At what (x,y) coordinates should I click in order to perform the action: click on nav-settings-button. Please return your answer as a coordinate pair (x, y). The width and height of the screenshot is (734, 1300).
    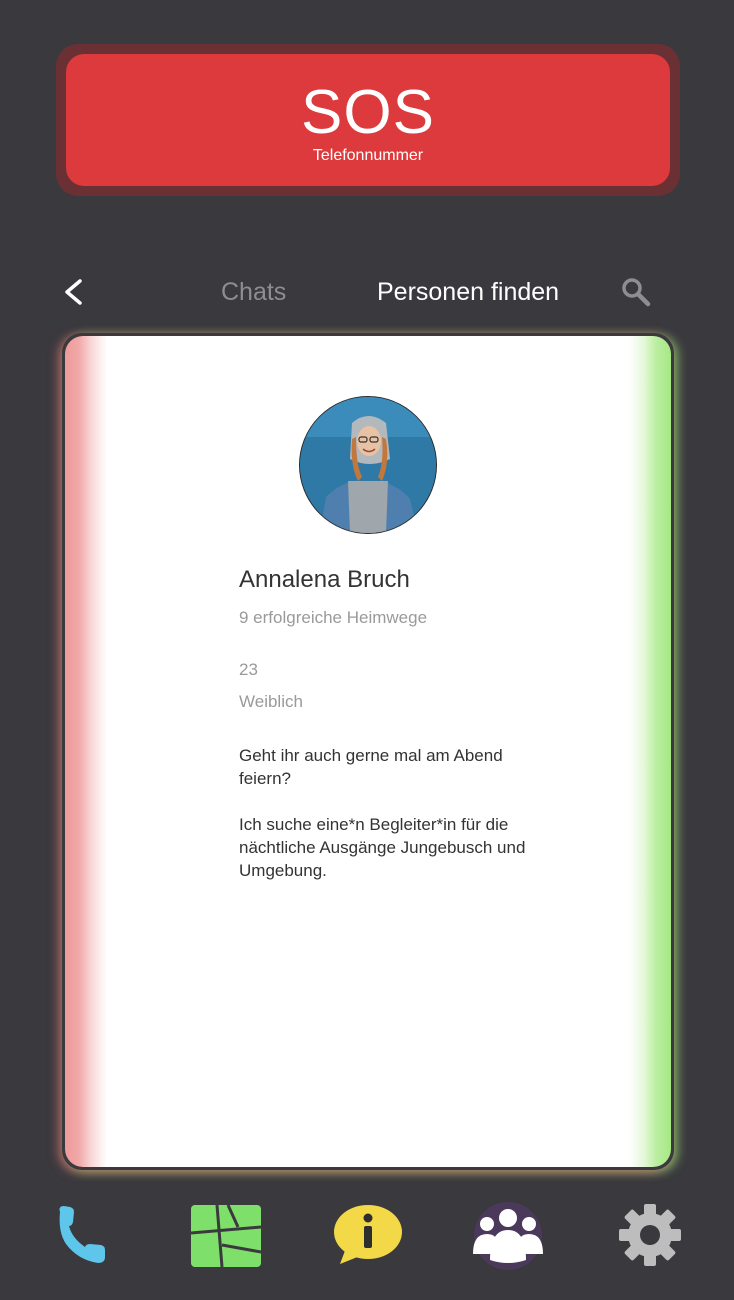
    Looking at the image, I should click on (650, 1235).